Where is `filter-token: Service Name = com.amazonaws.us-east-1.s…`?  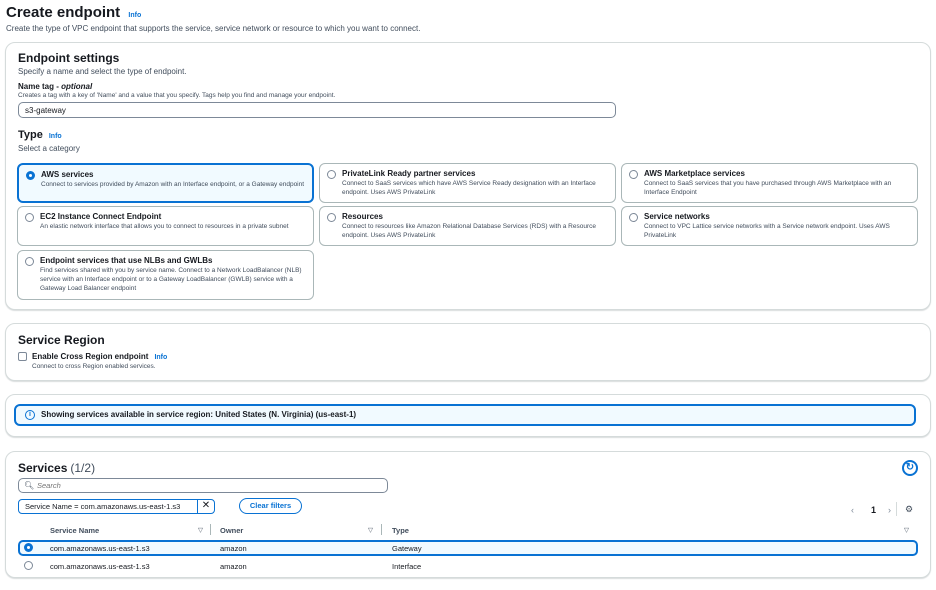 filter-token: Service Name = com.amazonaws.us-east-1.s… is located at coordinates (116, 506).